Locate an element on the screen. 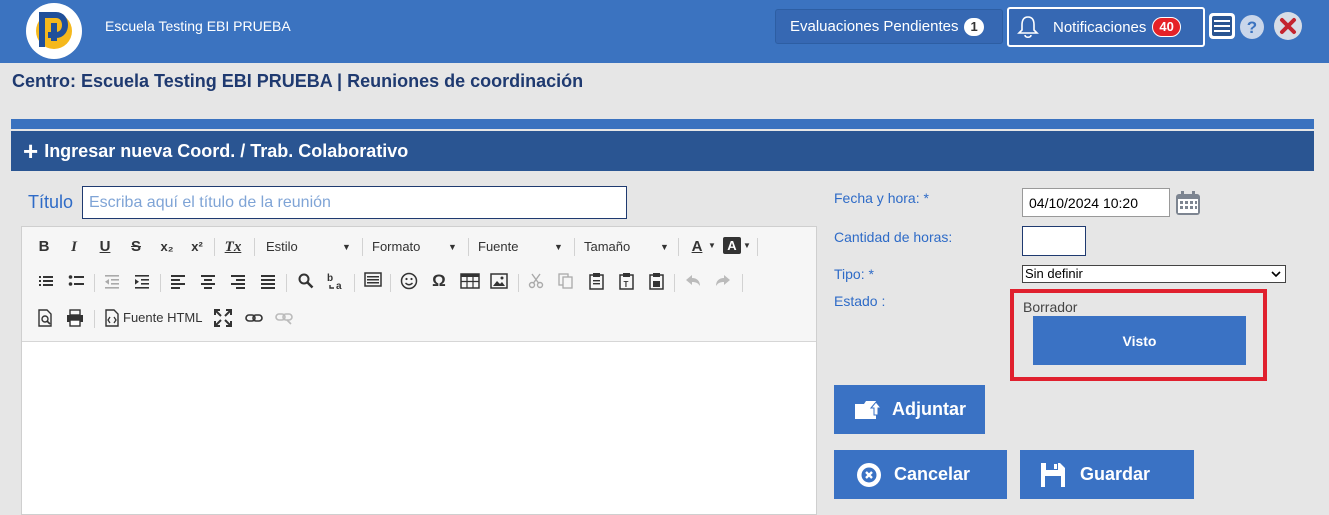 The height and width of the screenshot is (515, 1329). horas-input is located at coordinates (1054, 241).